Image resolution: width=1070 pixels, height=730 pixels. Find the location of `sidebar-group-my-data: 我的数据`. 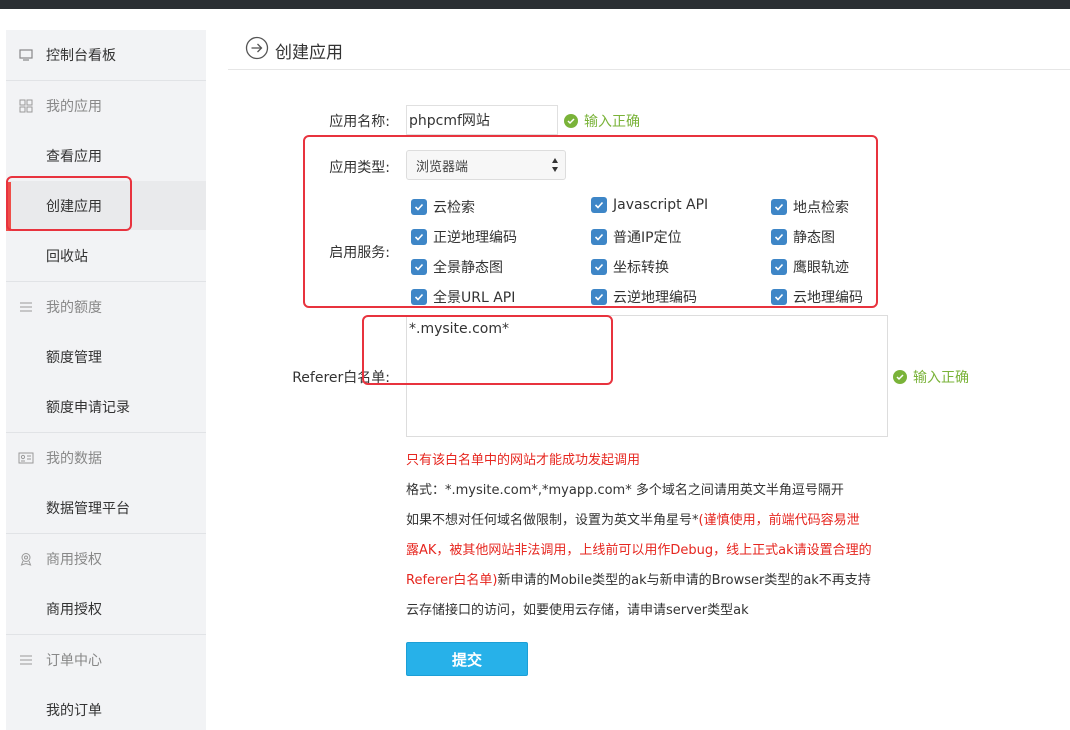

sidebar-group-my-data: 我的数据 is located at coordinates (106, 457).